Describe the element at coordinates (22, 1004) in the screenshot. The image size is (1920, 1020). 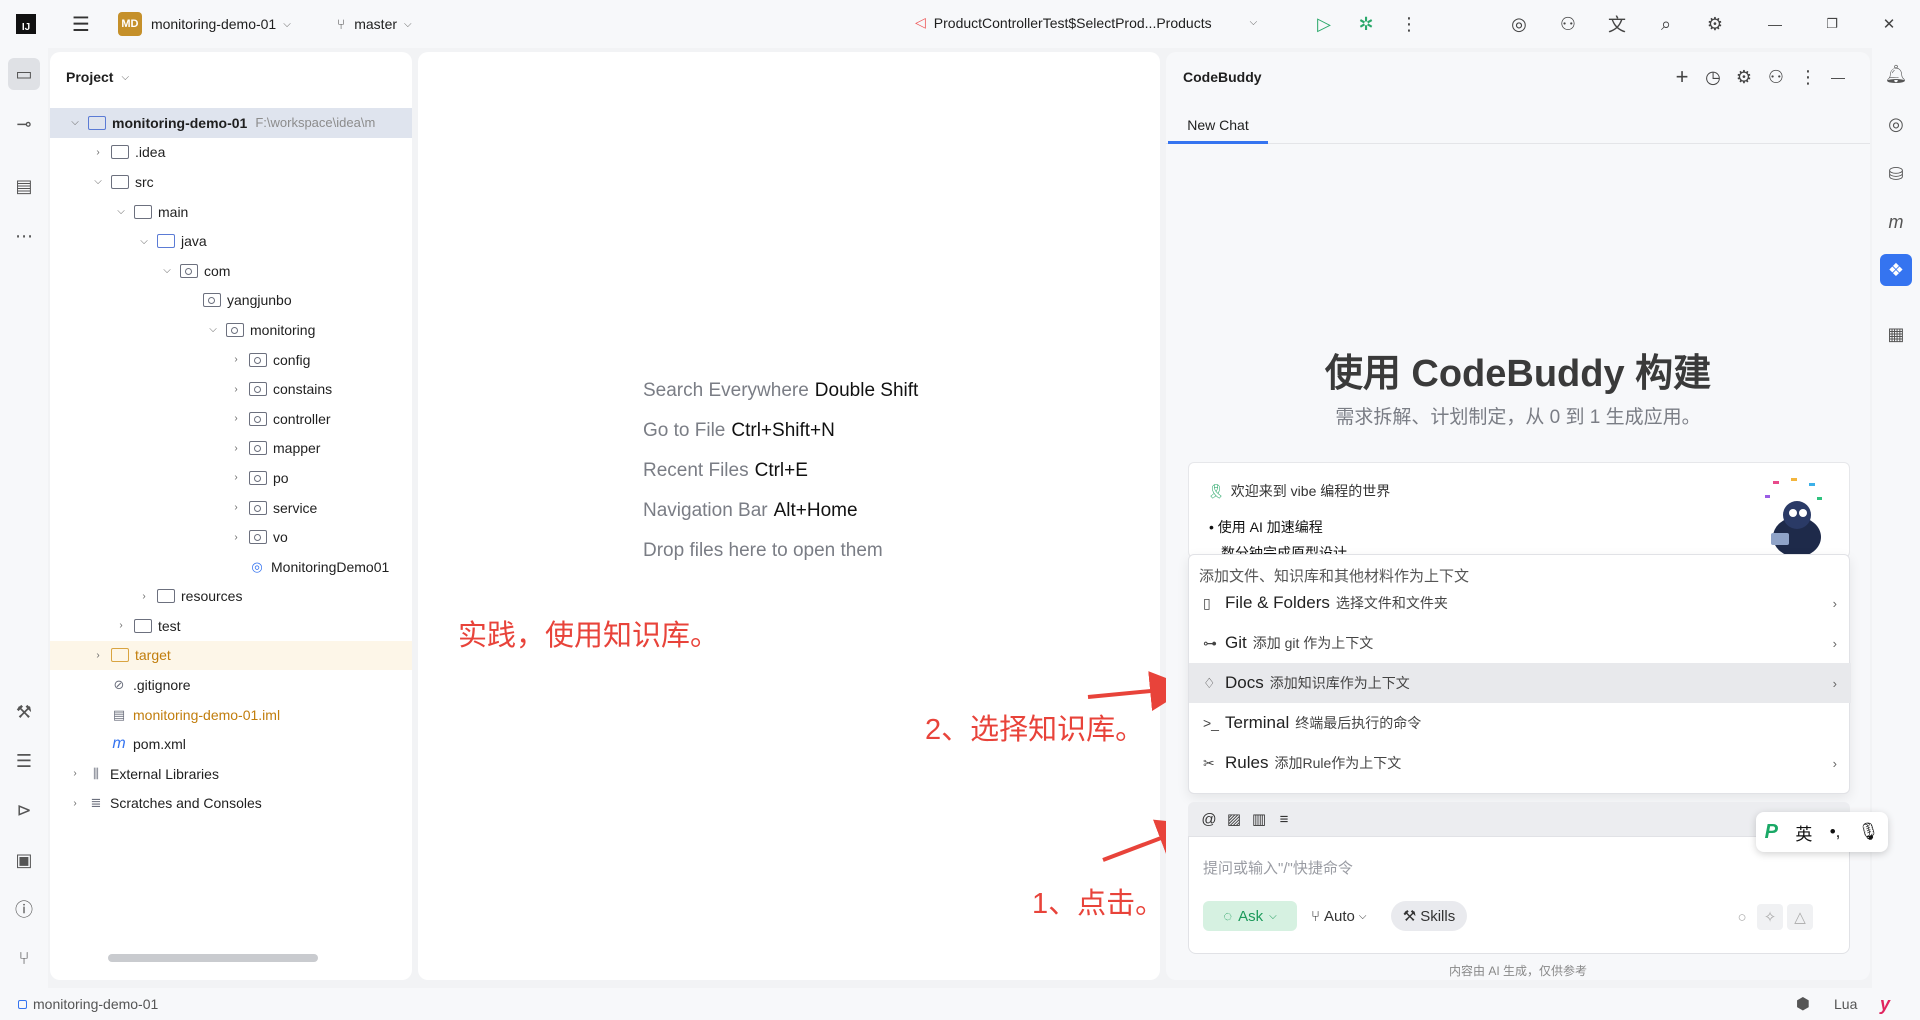
I see `project-square-icon` at that location.